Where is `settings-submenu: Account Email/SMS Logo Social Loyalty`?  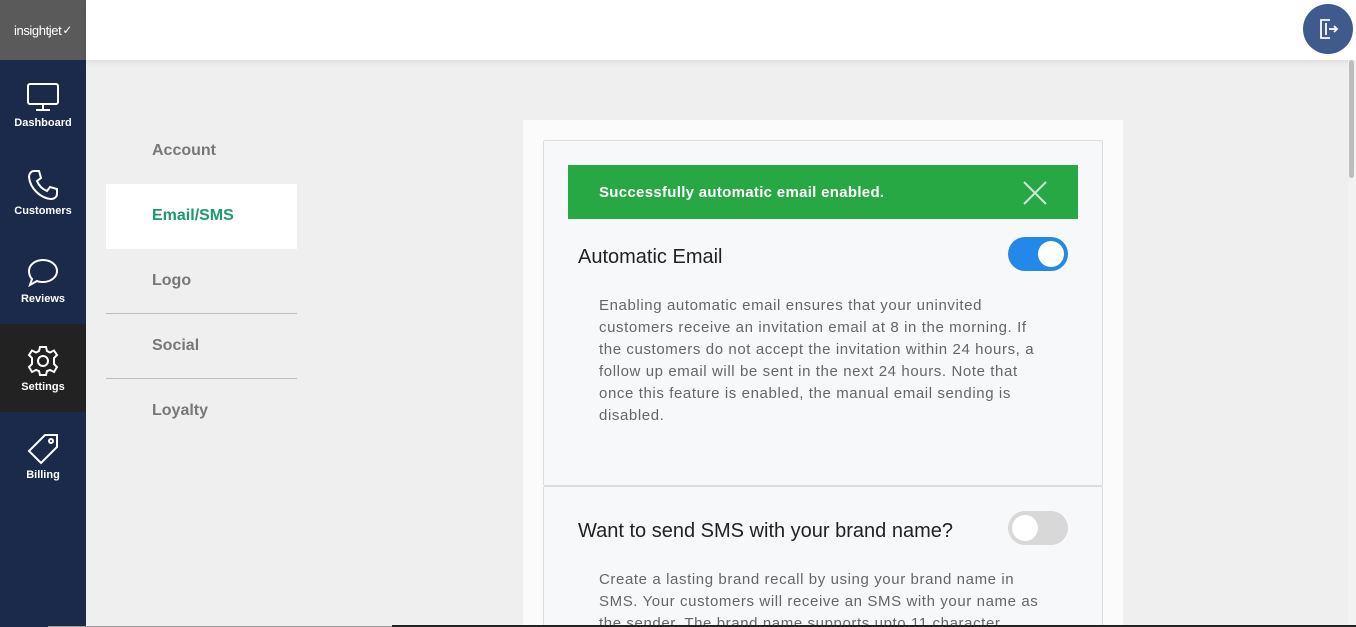 settings-submenu: Account Email/SMS Logo Social Loyalty is located at coordinates (201, 281).